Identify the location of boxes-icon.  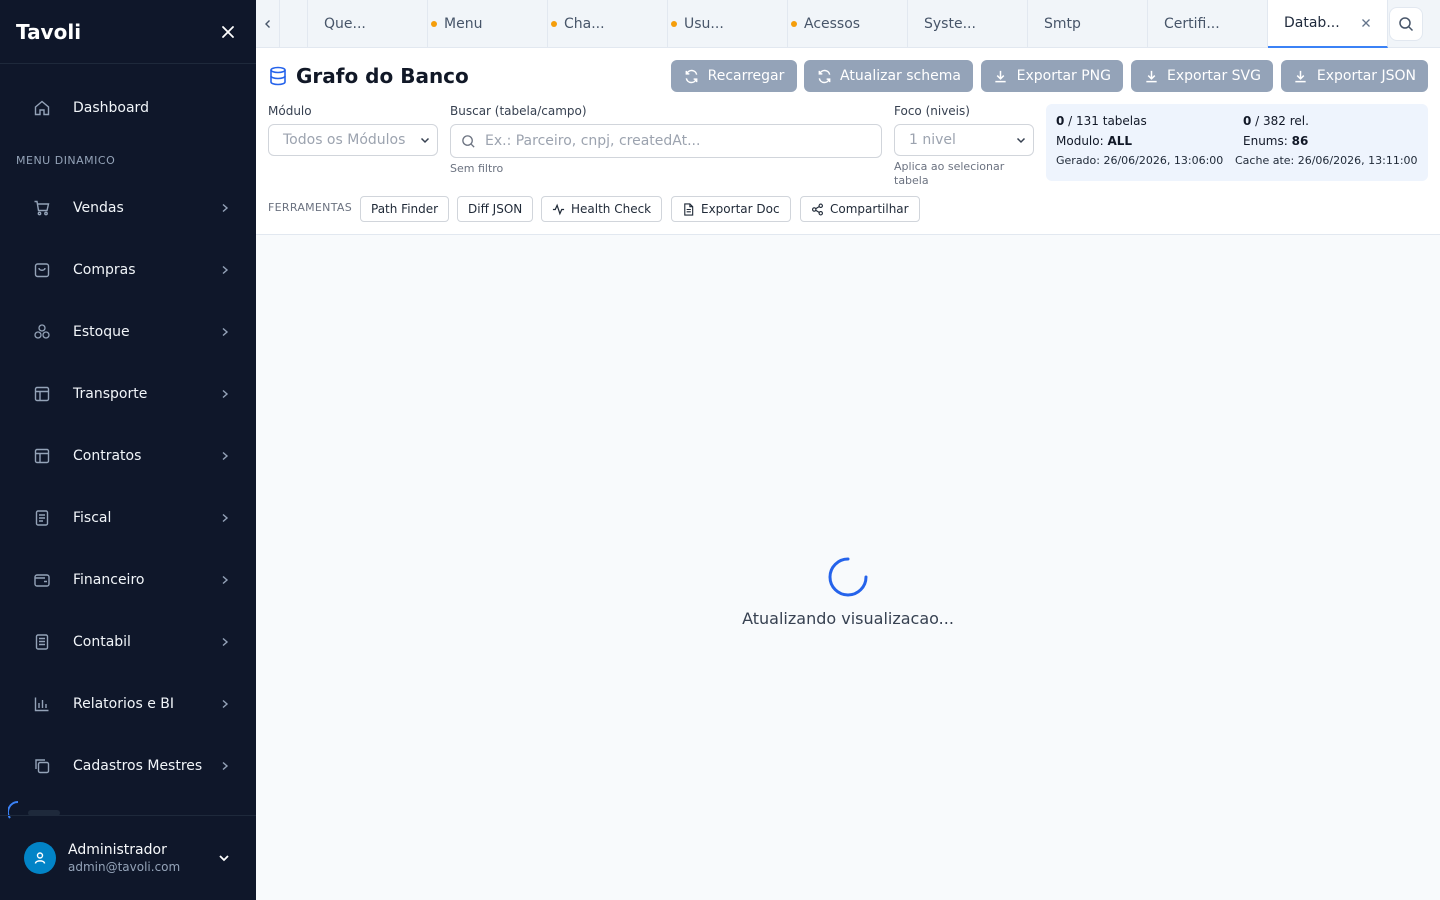
(42, 332).